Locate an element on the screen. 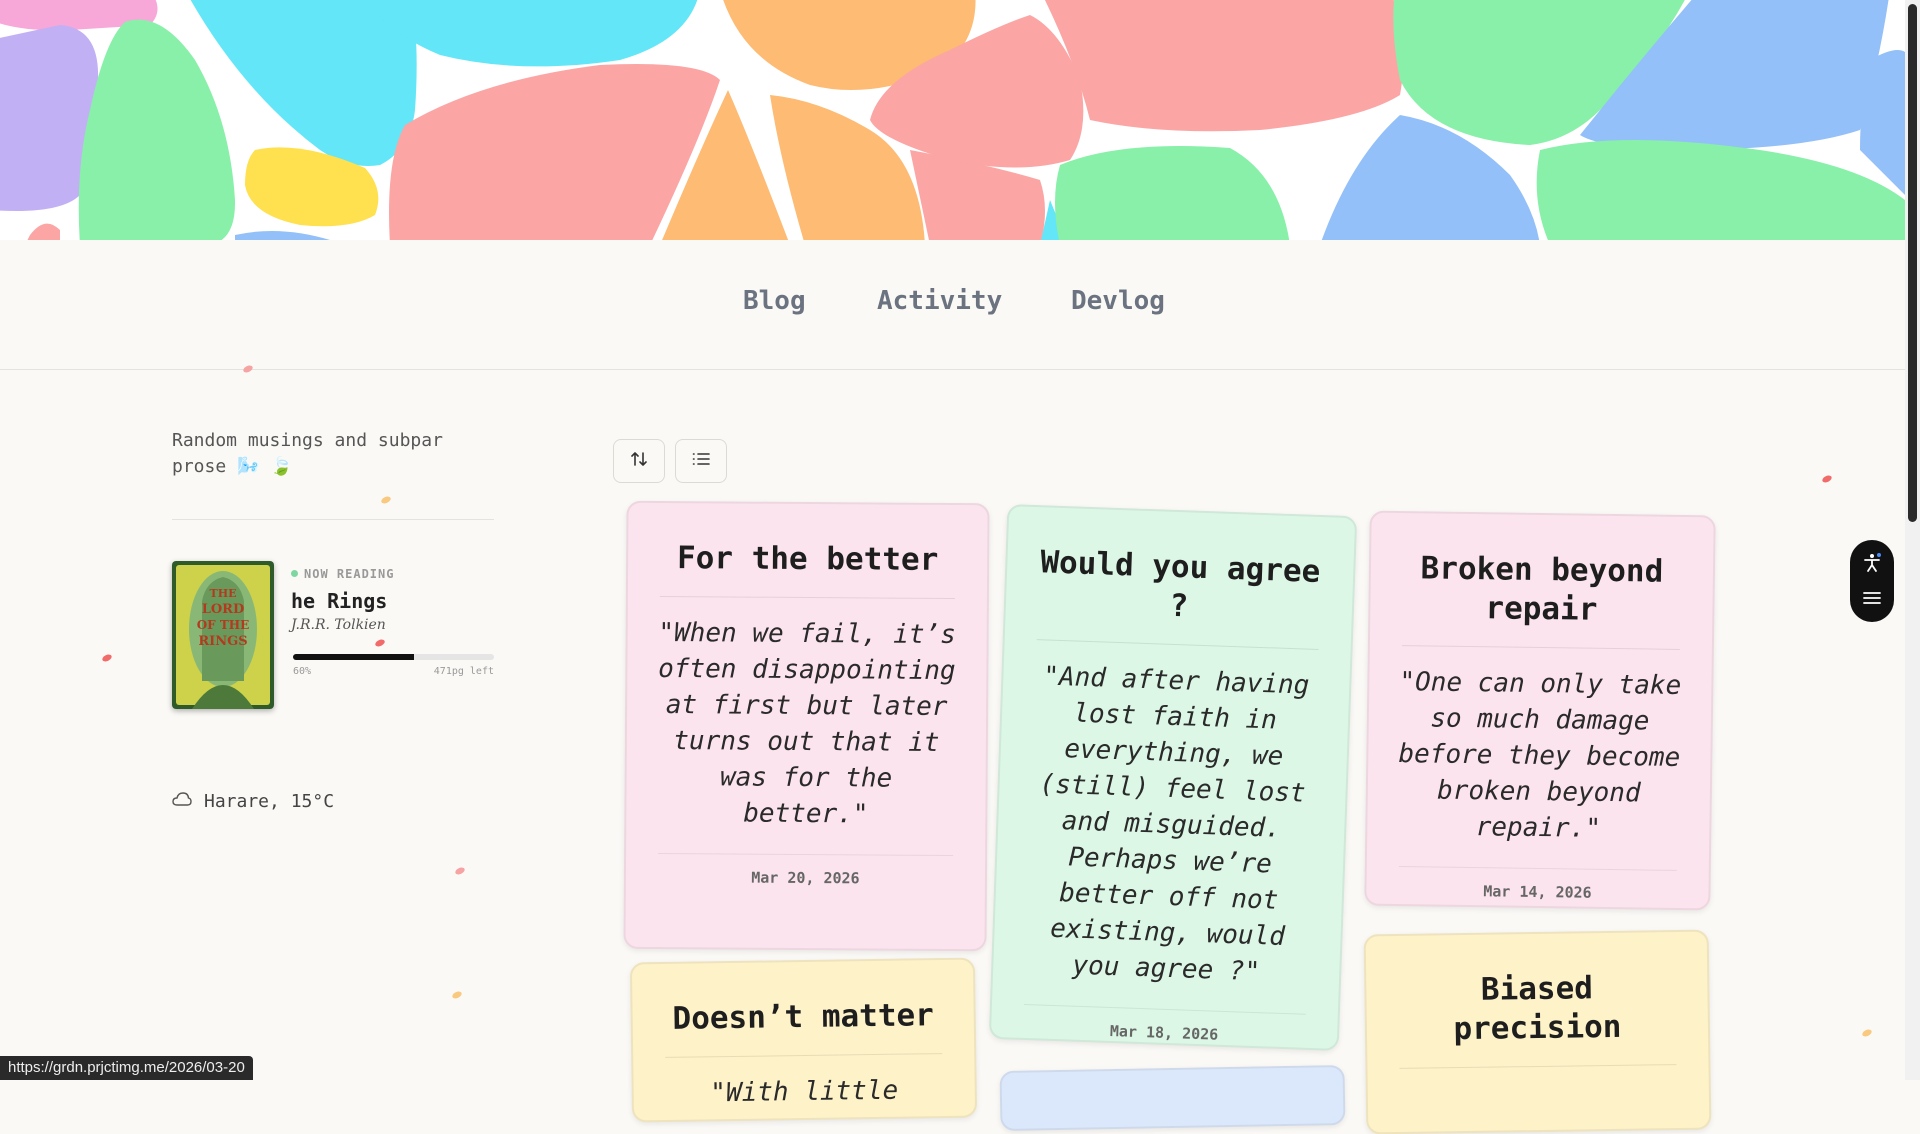 Image resolution: width=1920 pixels, height=1134 pixels. sort-button is located at coordinates (639, 461).